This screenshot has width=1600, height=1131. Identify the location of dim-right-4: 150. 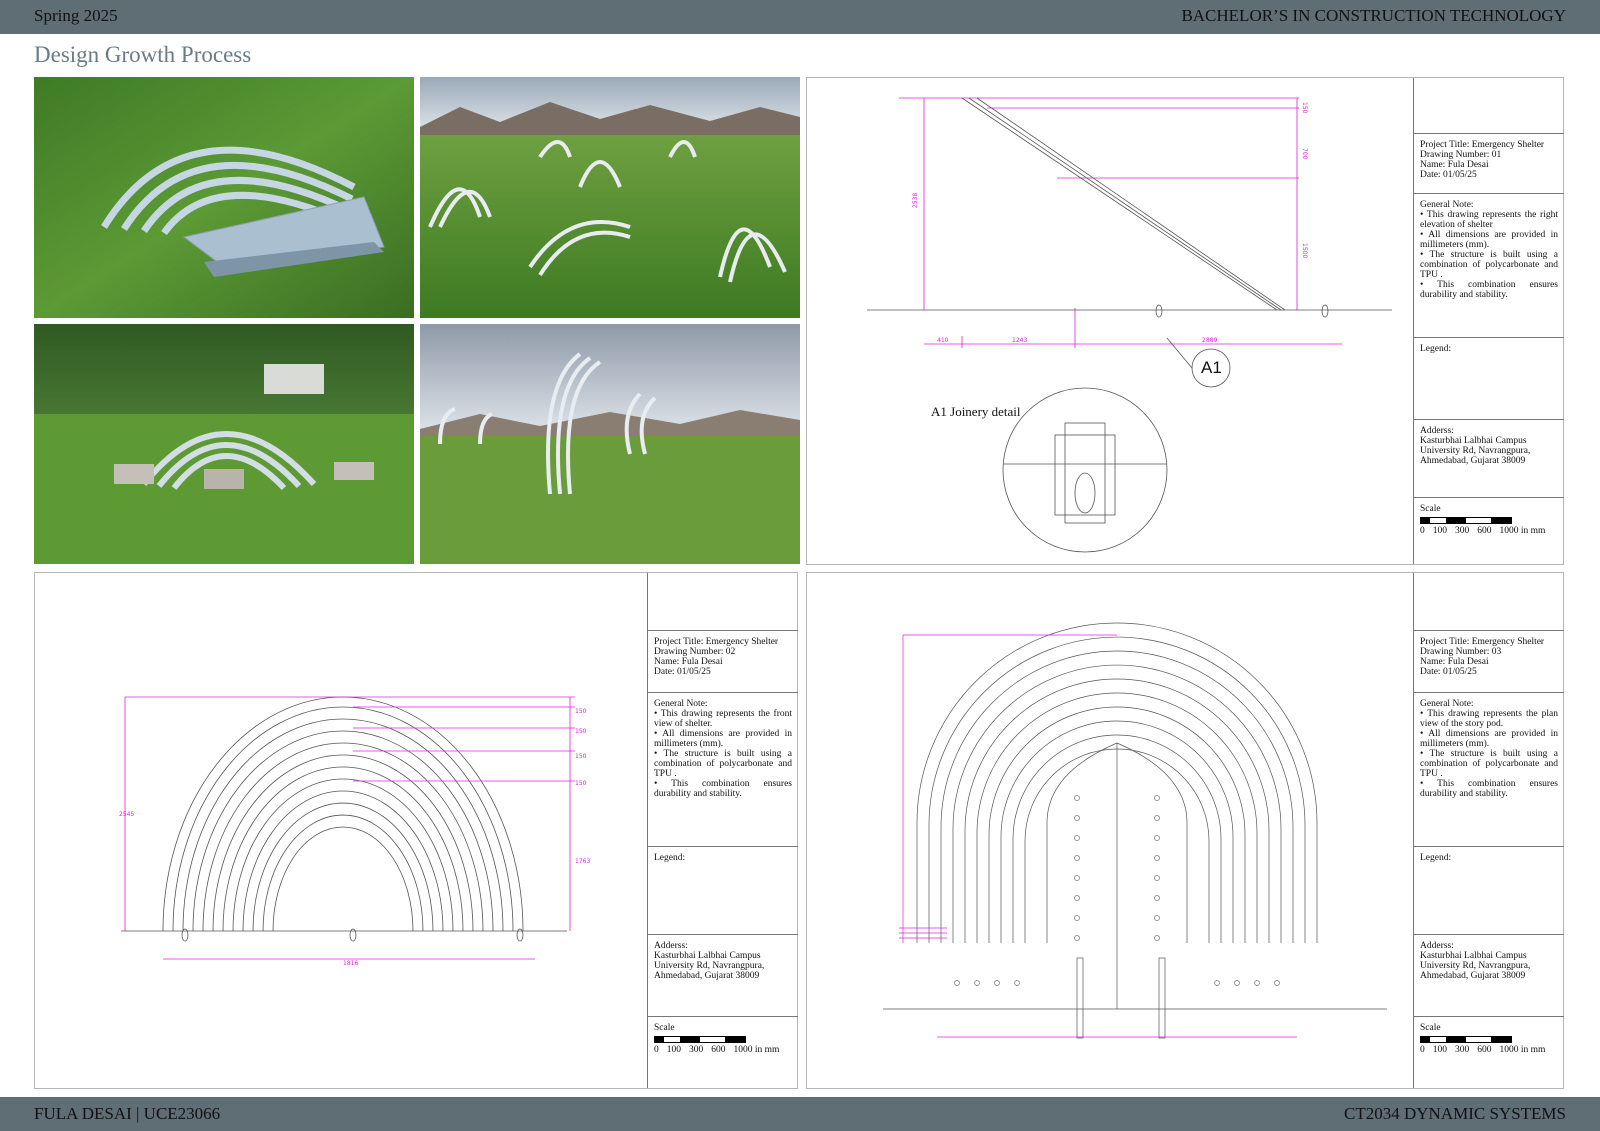
(581, 783).